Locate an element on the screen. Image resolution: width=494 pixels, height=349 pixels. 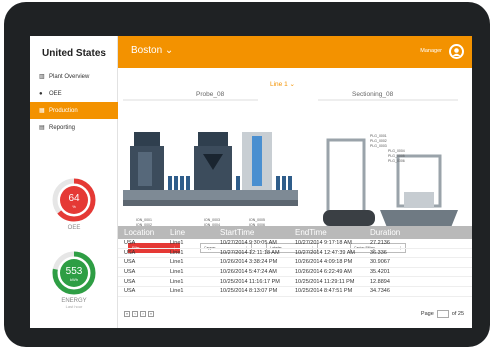
sidebar-item-oee: ● OEE is located at coordinates (74, 93).